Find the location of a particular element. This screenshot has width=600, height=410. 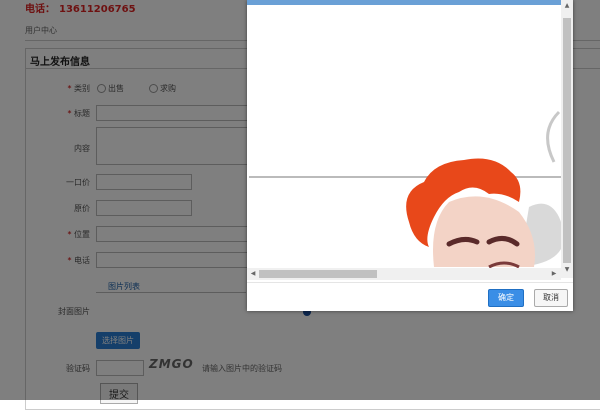

confirm-button: 确定 is located at coordinates (506, 298).